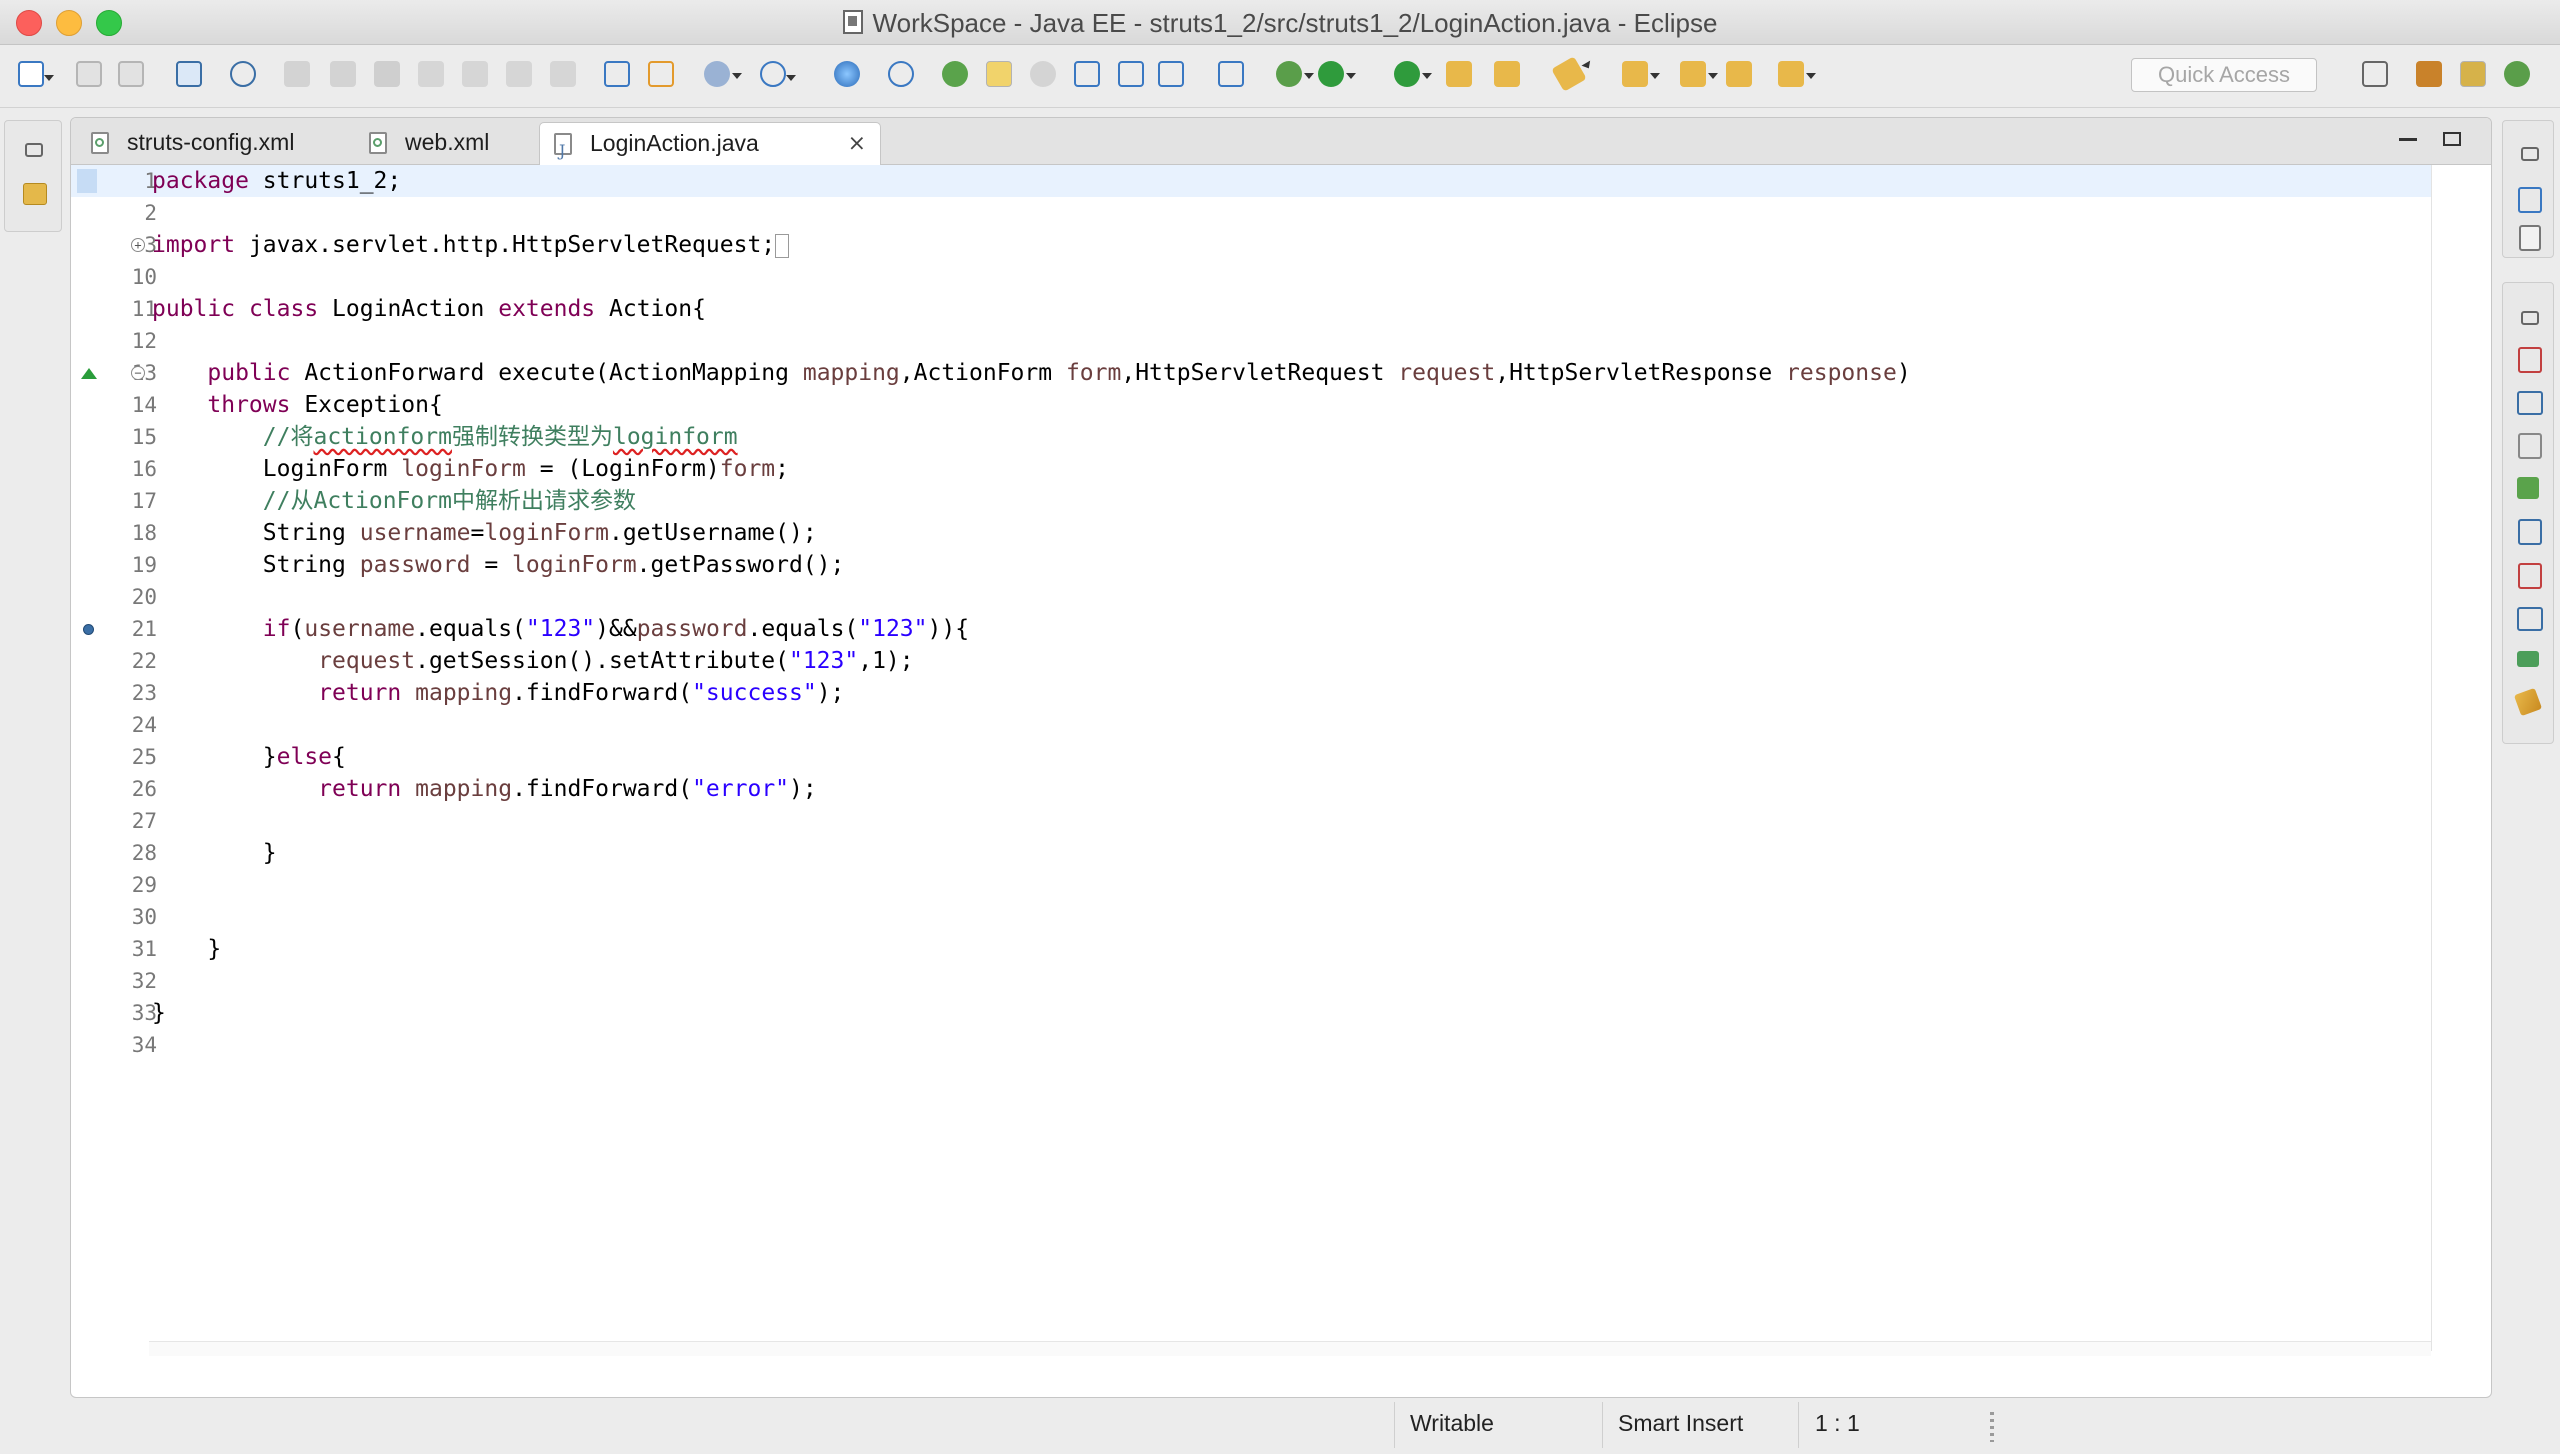 Image resolution: width=2560 pixels, height=1454 pixels. I want to click on terminate-icon, so click(387, 74).